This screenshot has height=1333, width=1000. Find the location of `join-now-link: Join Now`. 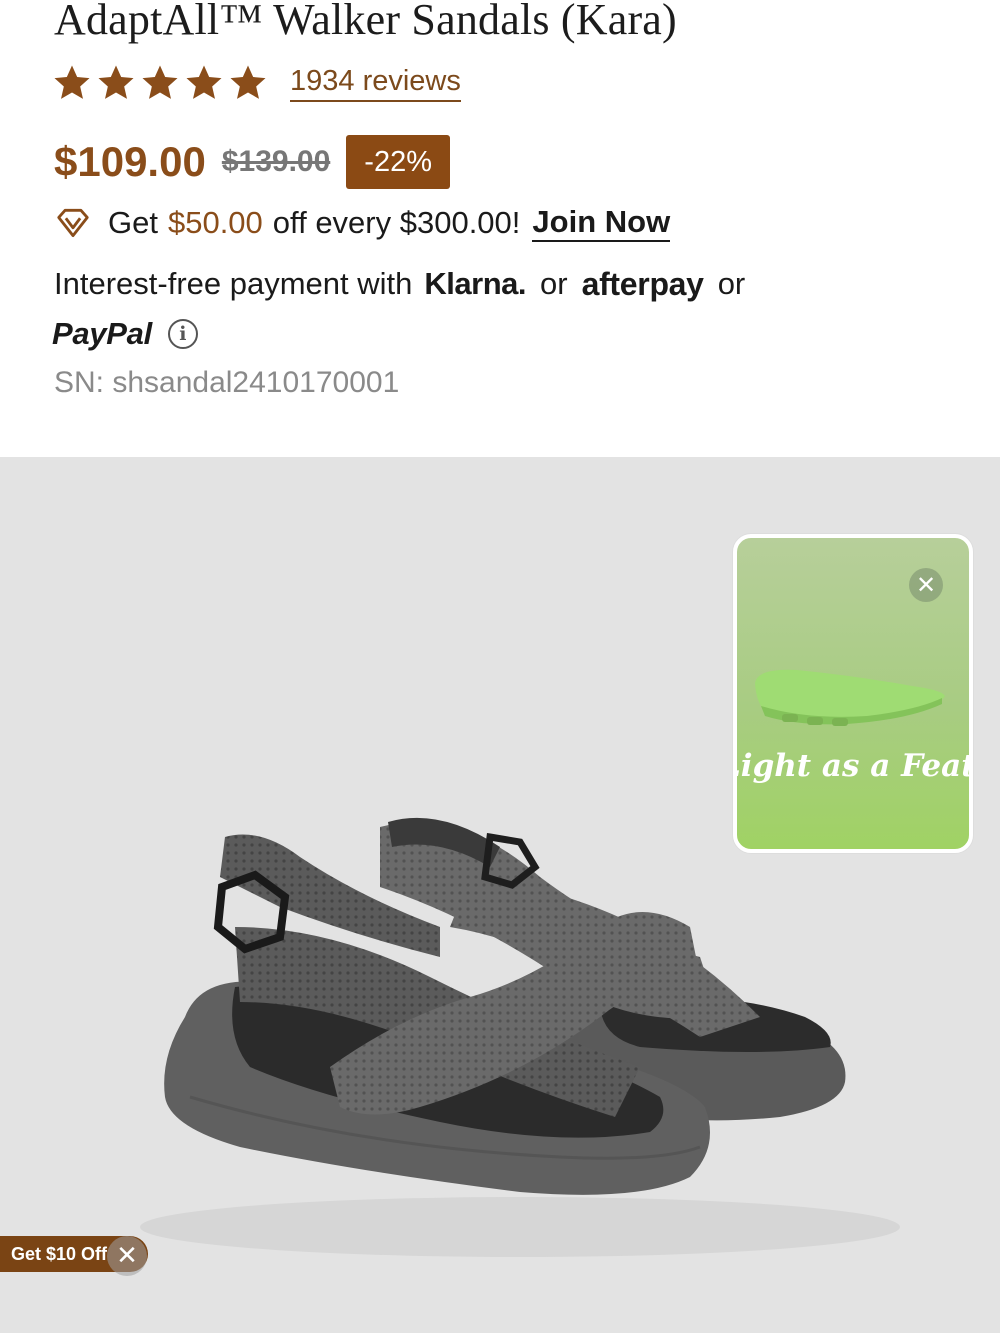

join-now-link: Join Now is located at coordinates (601, 223).